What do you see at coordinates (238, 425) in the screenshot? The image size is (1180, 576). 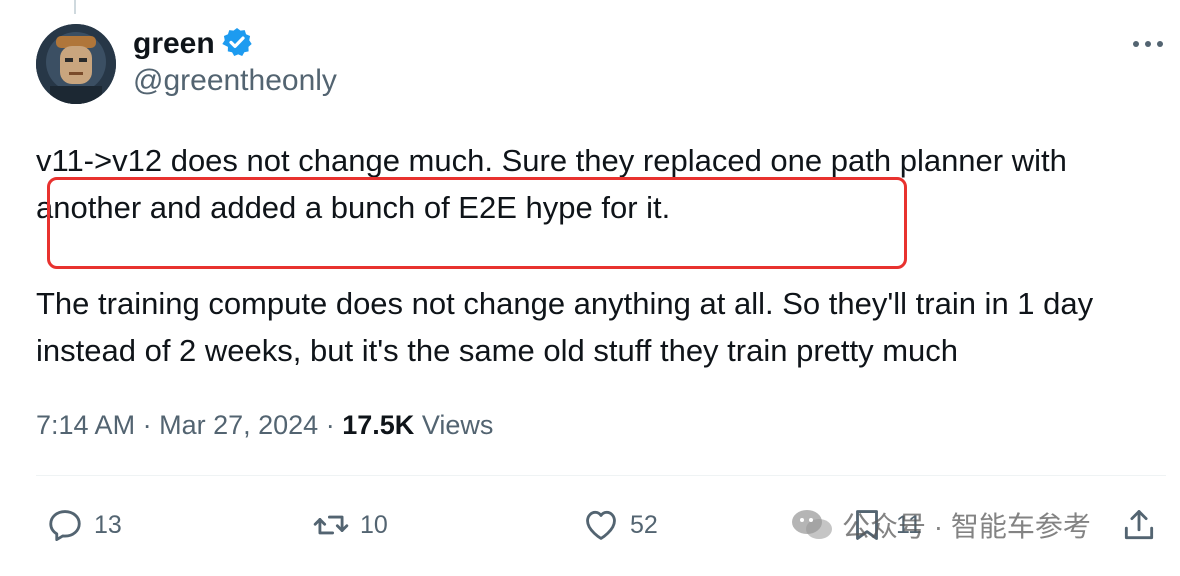 I see `tweet-date: Mar 27, 2024` at bounding box center [238, 425].